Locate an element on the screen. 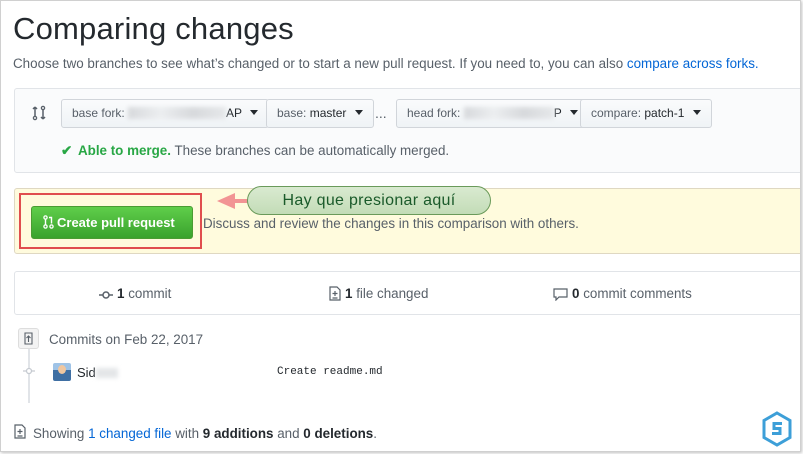 Image resolution: width=803 pixels, height=454 pixels. stat-files: 1 file changed is located at coordinates (378, 293).